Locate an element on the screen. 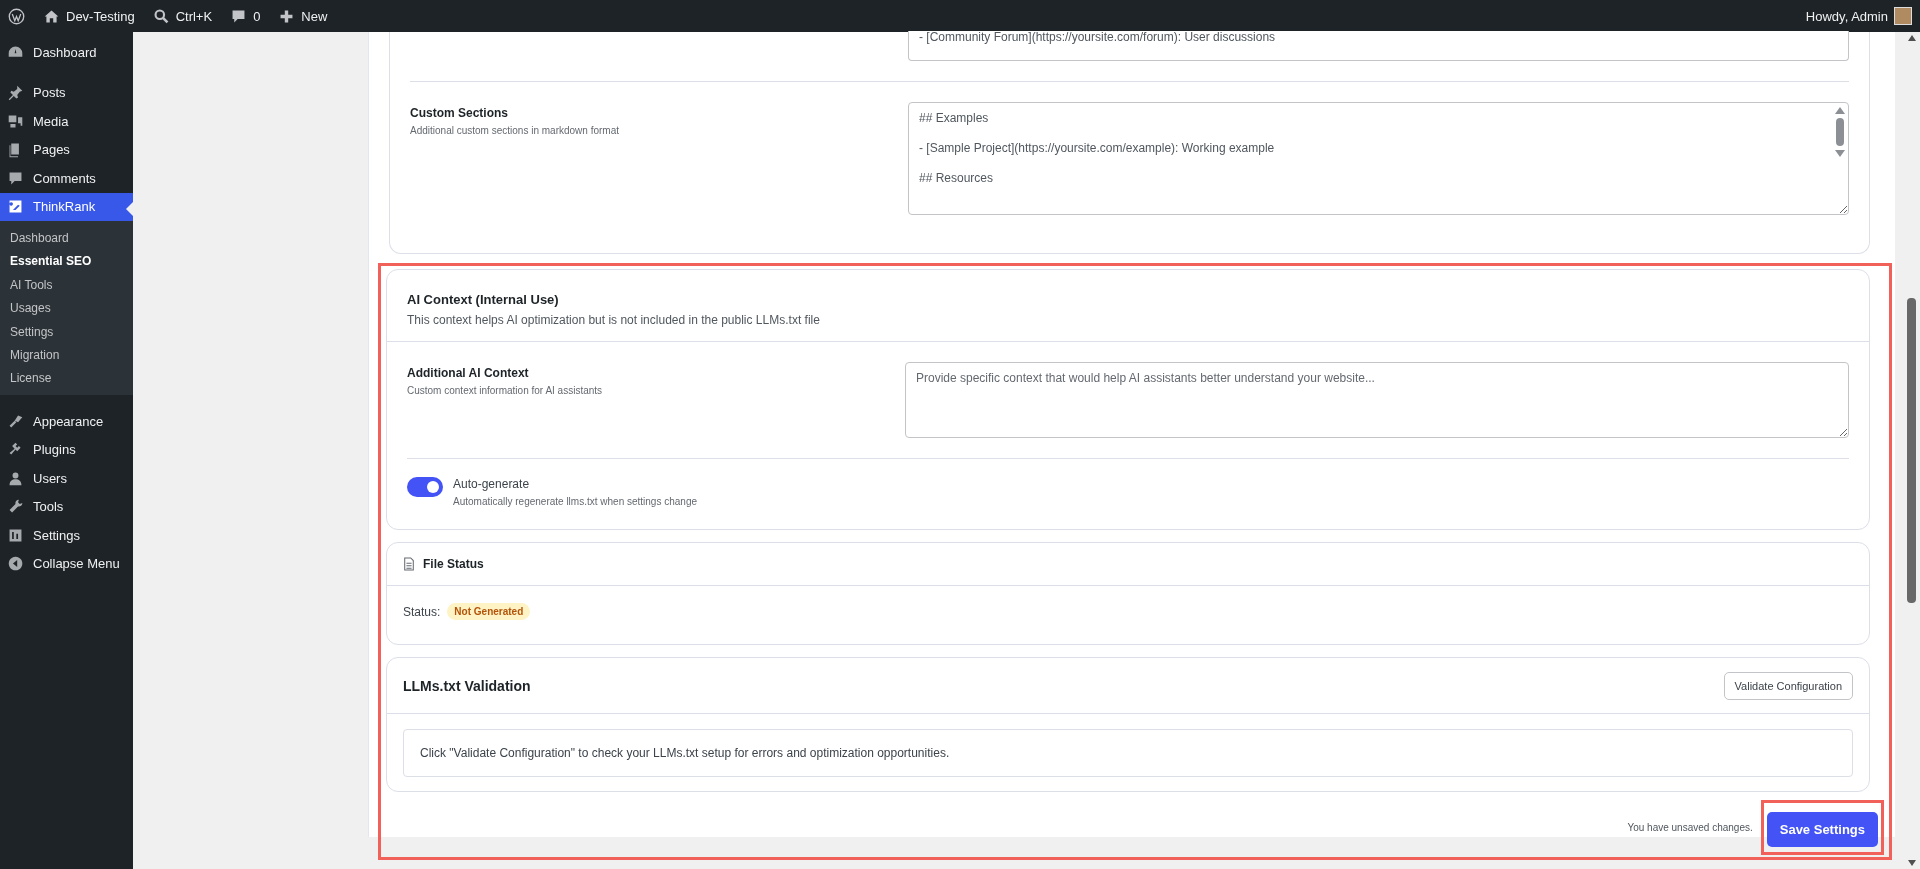 This screenshot has width=1920, height=869. sidebar-menu-item: Settings is located at coordinates (66, 535).